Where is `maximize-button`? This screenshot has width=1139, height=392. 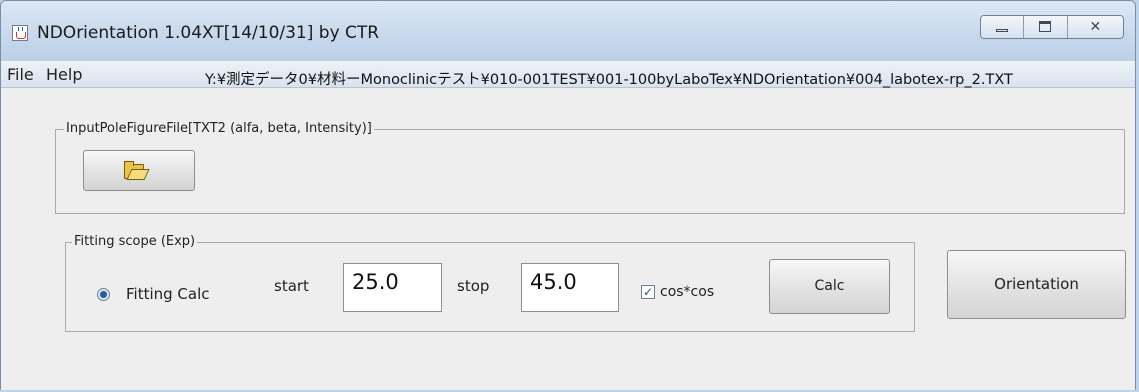 maximize-button is located at coordinates (1046, 27).